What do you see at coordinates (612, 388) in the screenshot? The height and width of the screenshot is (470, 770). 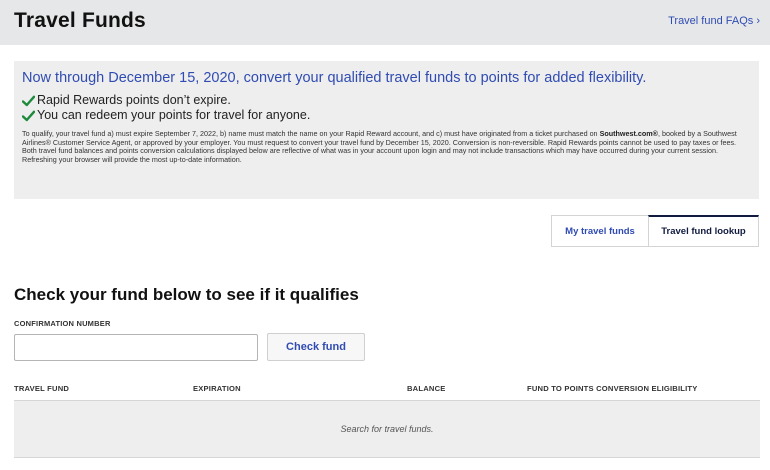 I see `column-header-conversion-eligibility: FUND TO POINTS CONVERSION ELIGIBILITY` at bounding box center [612, 388].